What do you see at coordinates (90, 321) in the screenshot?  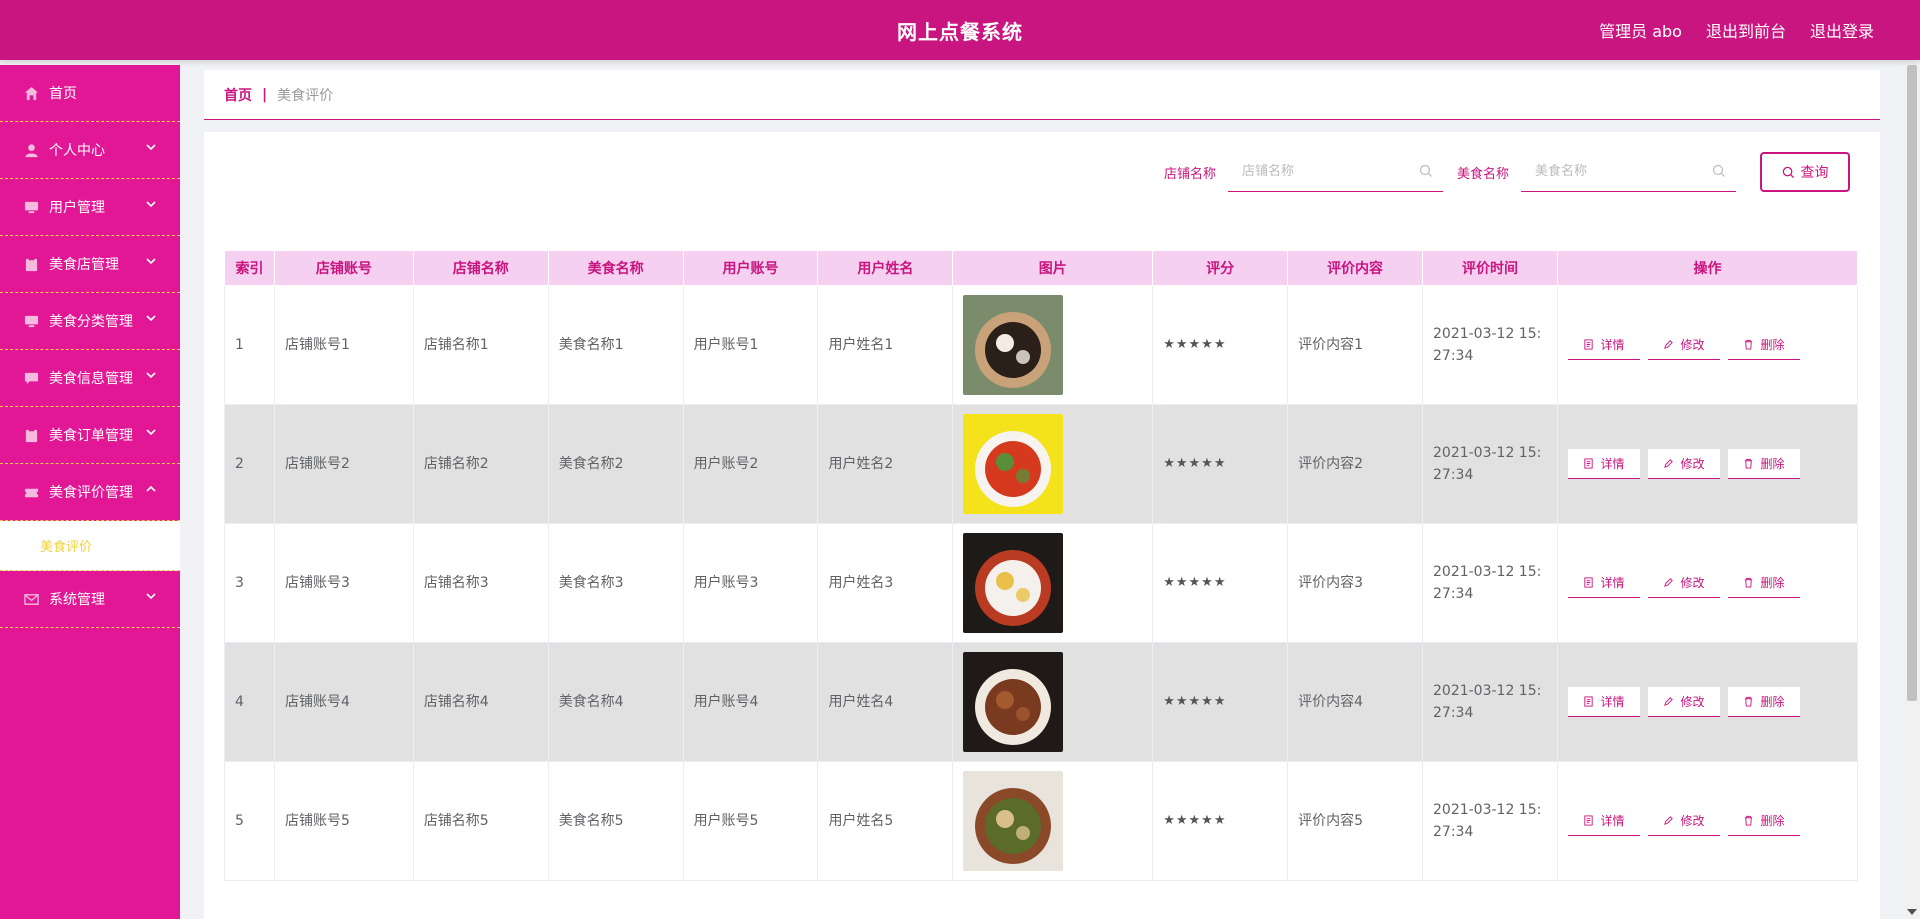 I see `sidebar-item-category-management: 美食分类管理` at bounding box center [90, 321].